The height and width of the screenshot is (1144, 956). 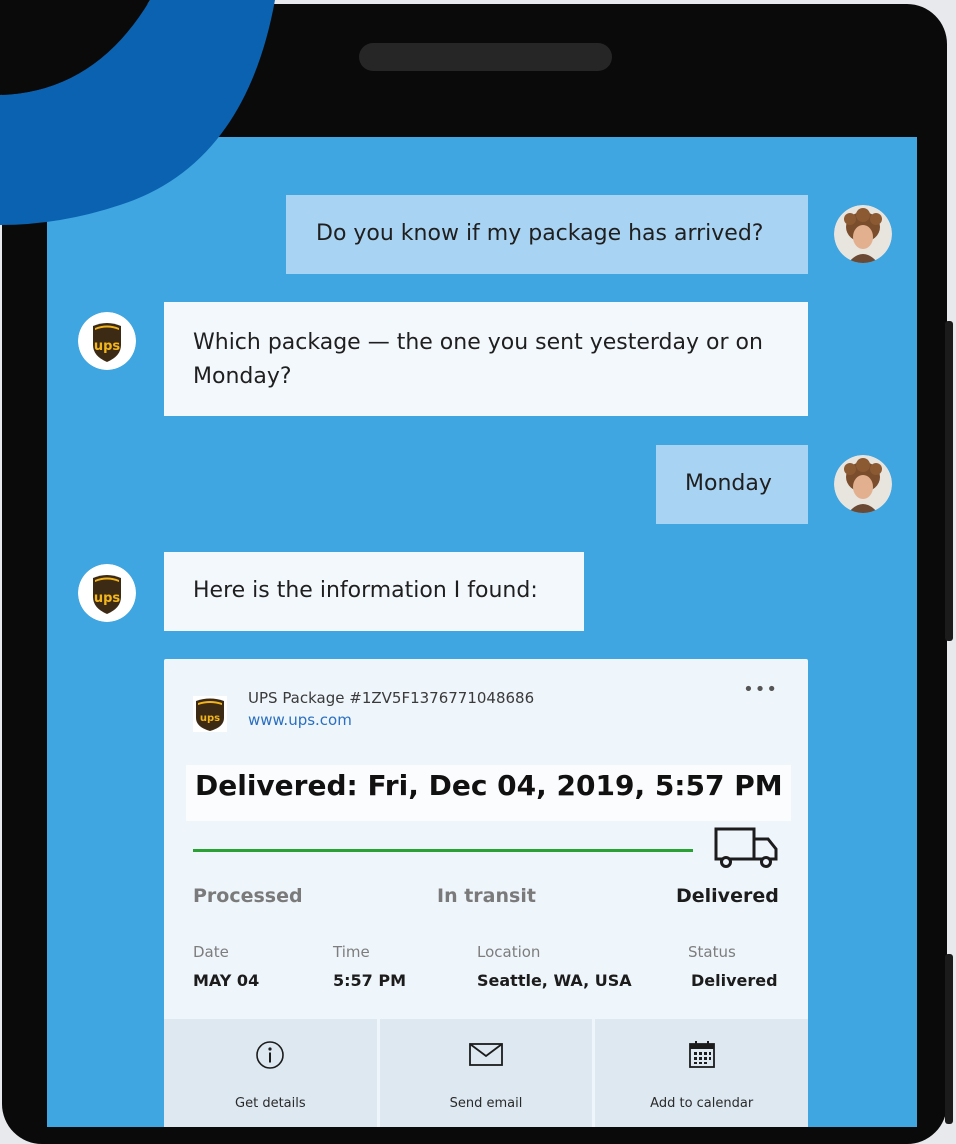 What do you see at coordinates (489, 785) in the screenshot?
I see `delivery-headline: Delivered: Fri, Dec 04, 2019, 5:57 PM` at bounding box center [489, 785].